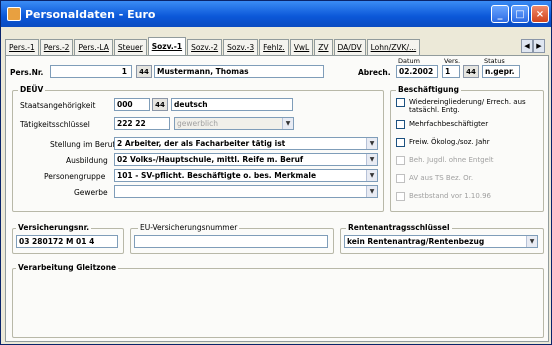  Describe the element at coordinates (75, 176) in the screenshot. I see `personengruppe-label: Personengruppe` at that location.